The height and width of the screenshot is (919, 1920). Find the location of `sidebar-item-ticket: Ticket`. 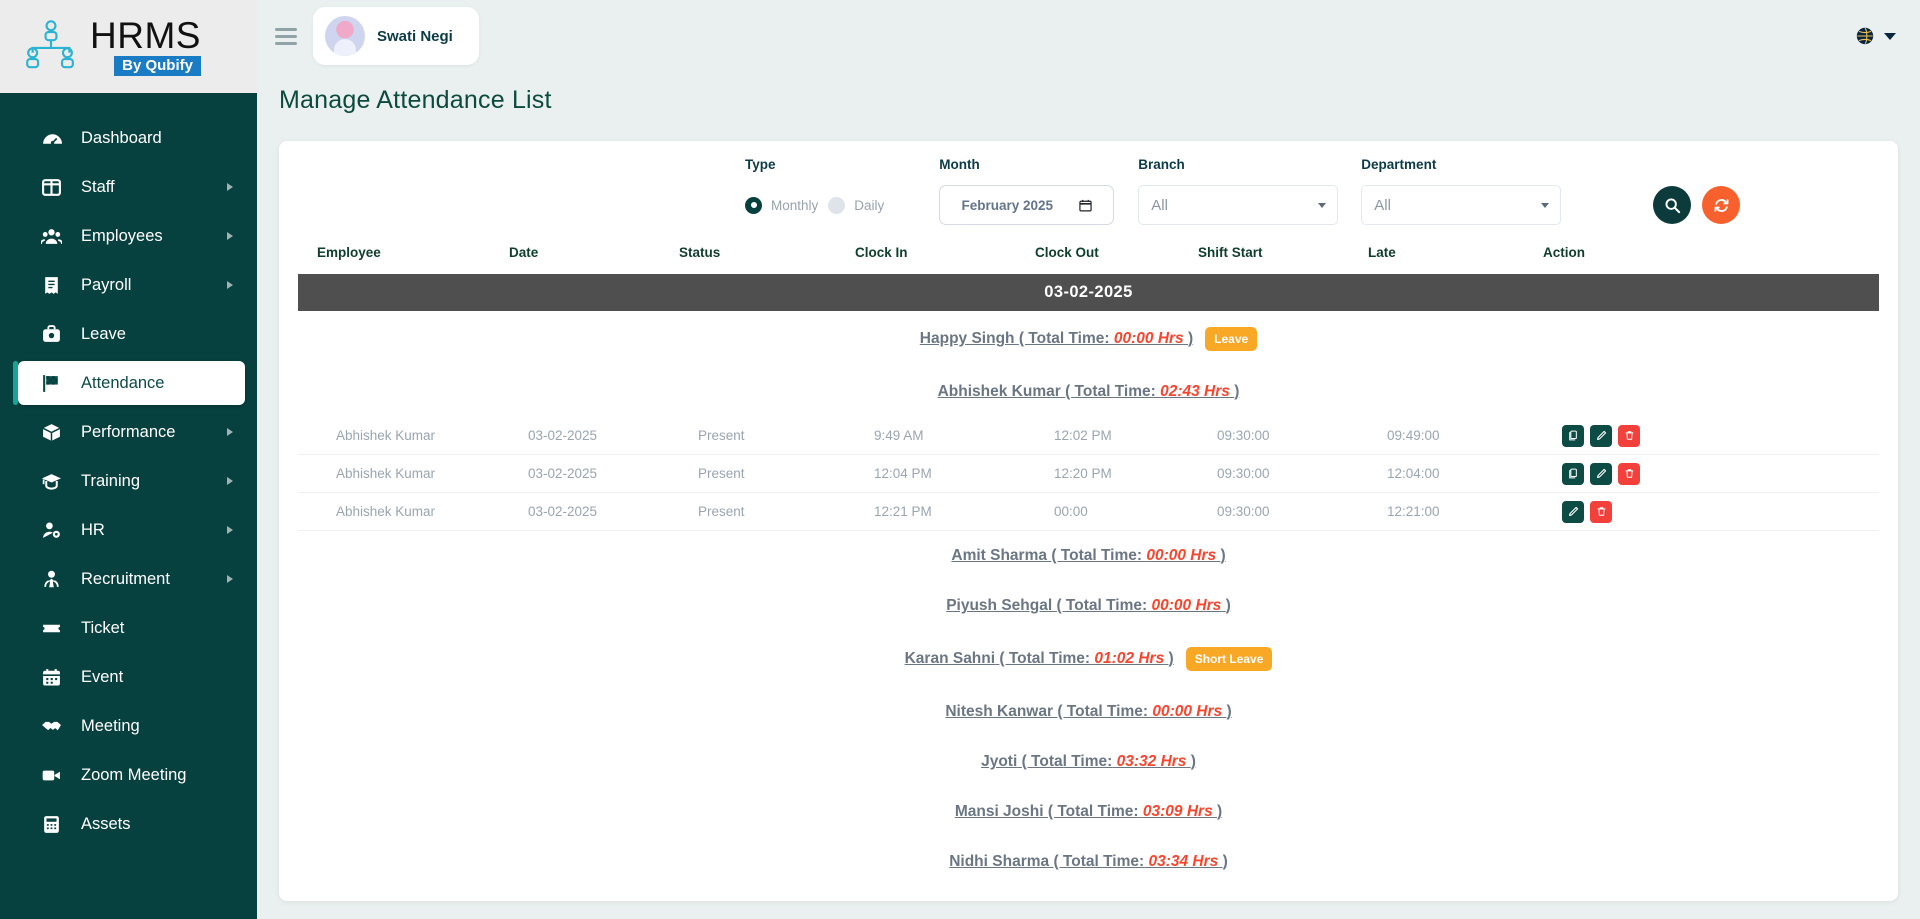

sidebar-item-ticket: Ticket is located at coordinates (131, 628).